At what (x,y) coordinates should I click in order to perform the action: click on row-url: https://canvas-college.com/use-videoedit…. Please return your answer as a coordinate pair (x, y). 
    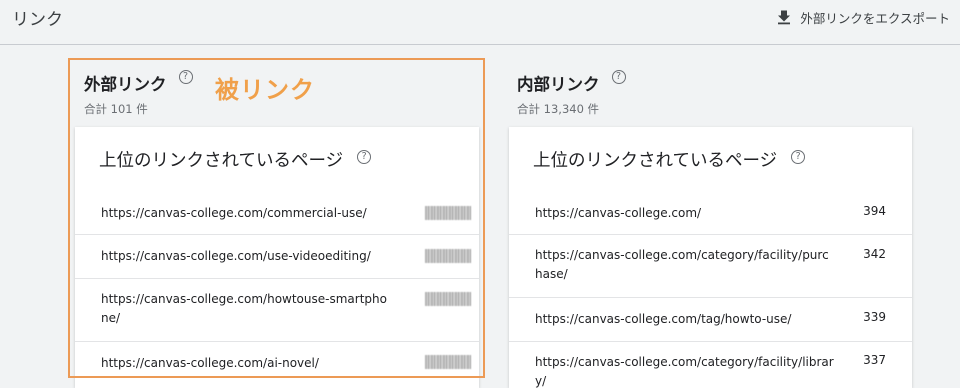
    Looking at the image, I should click on (236, 256).